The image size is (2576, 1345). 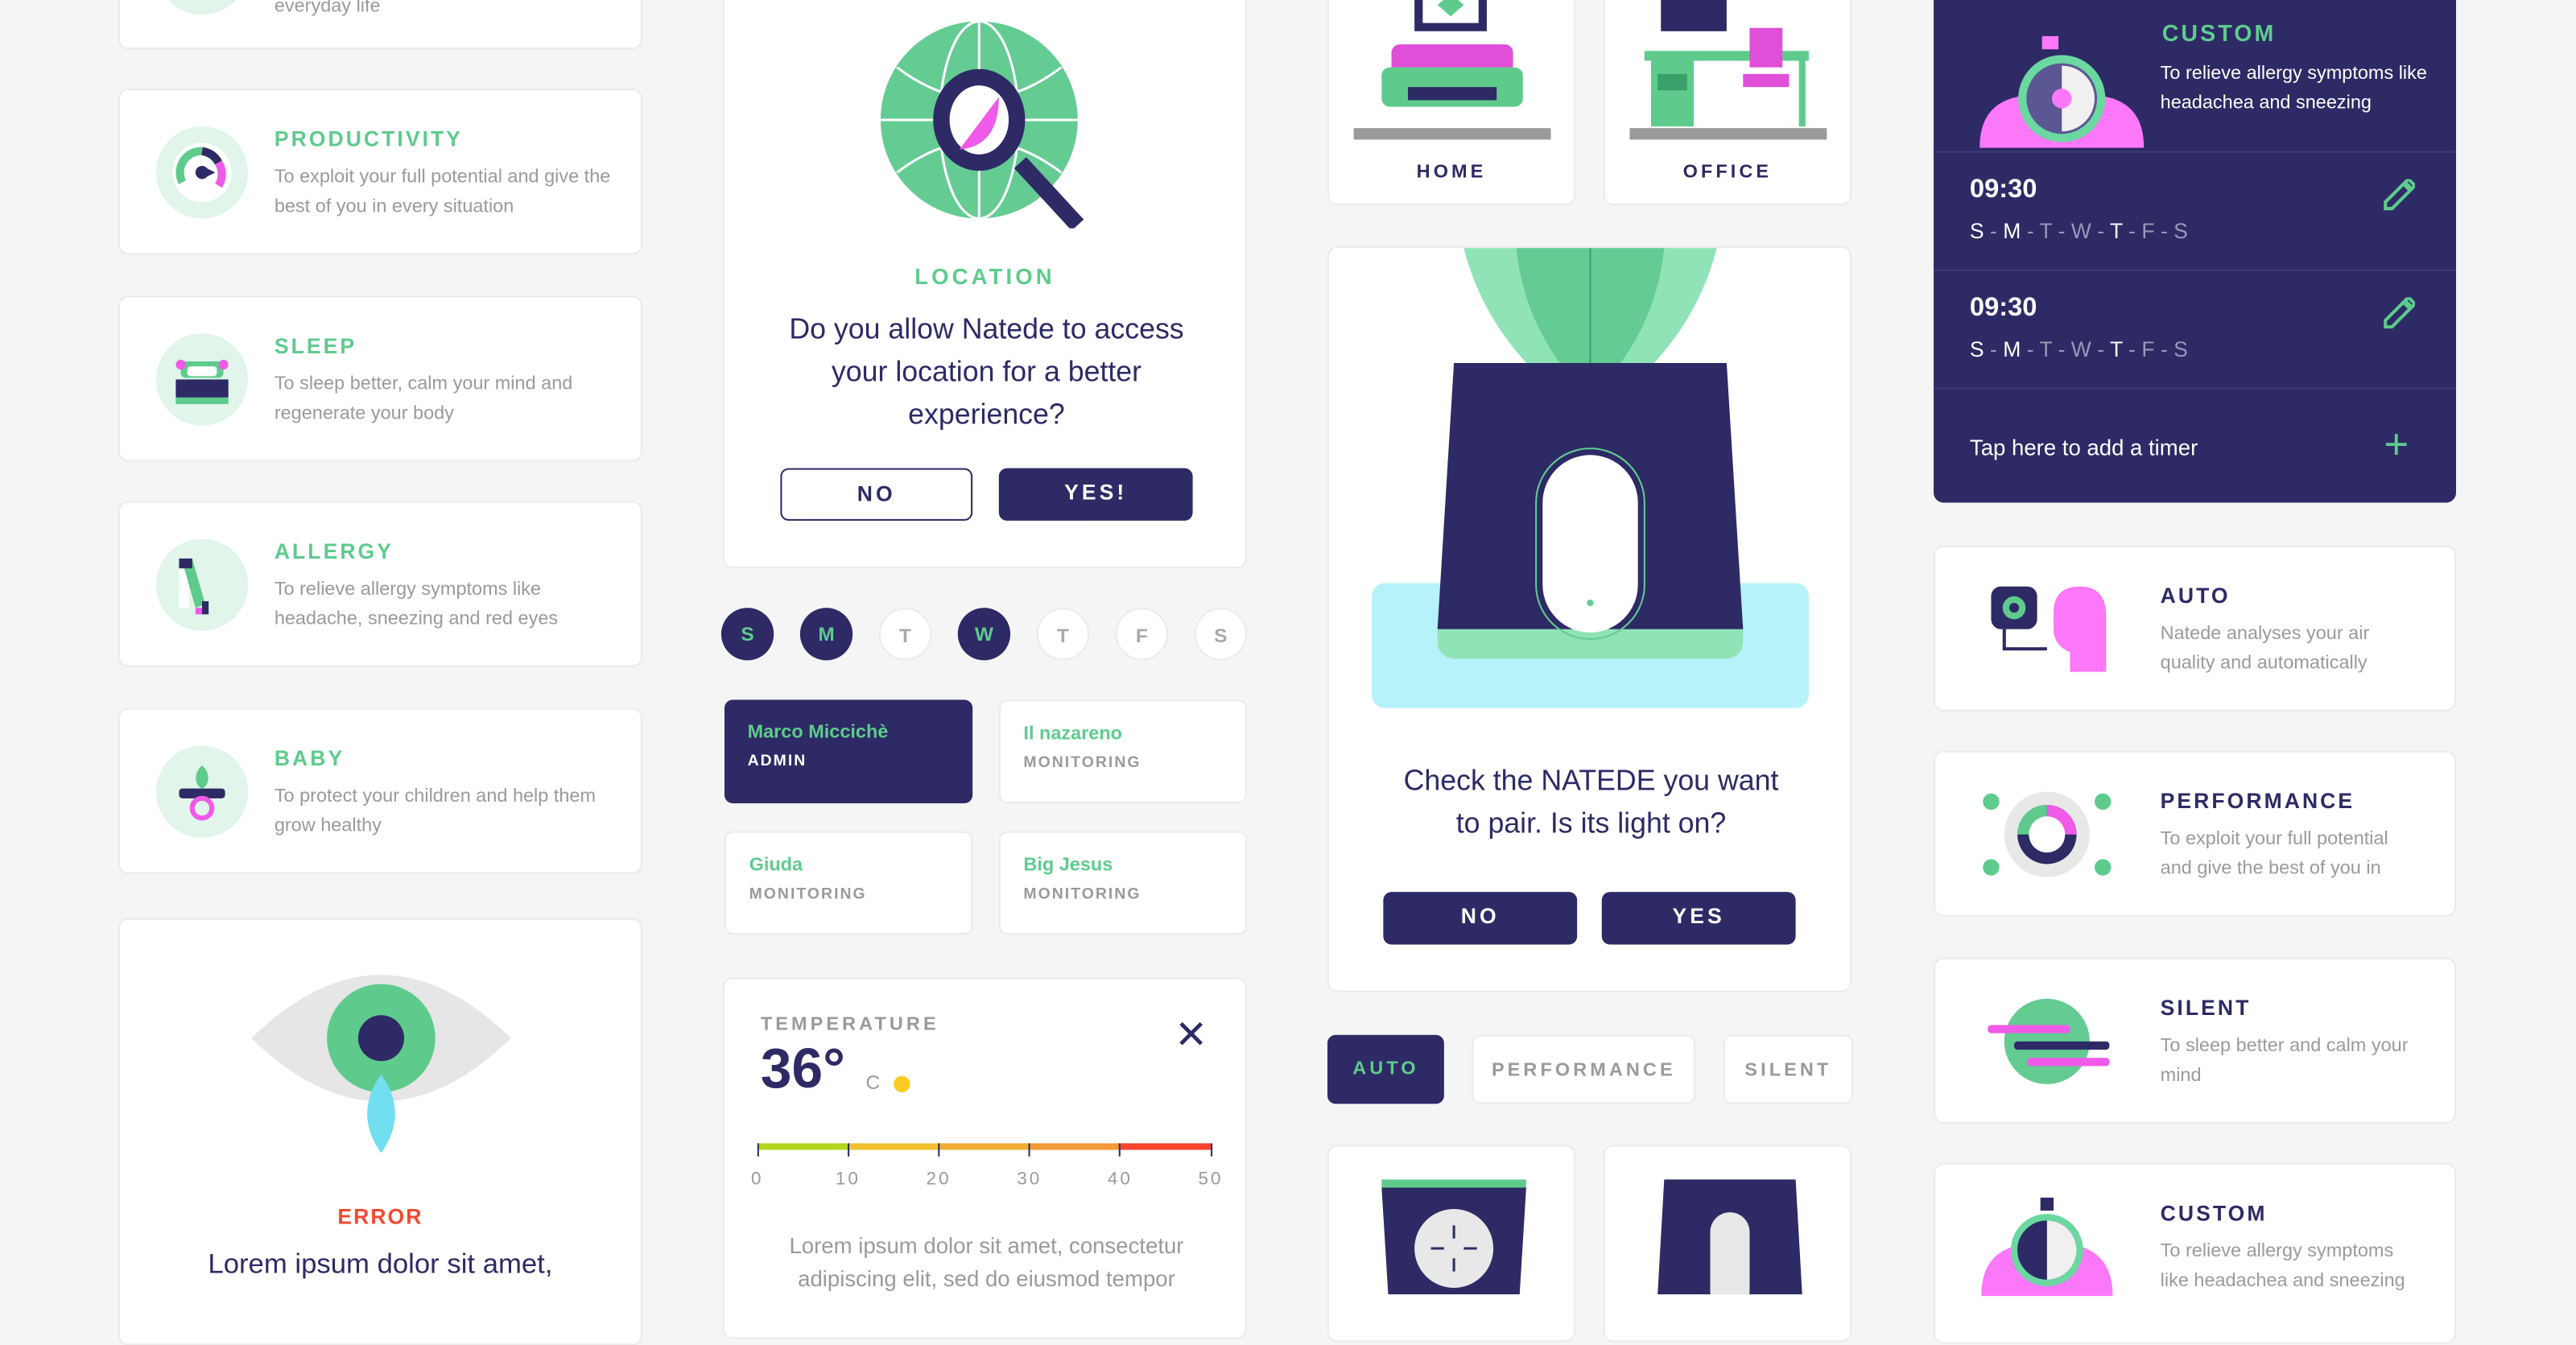 I want to click on mode-title: SILENT, so click(x=2206, y=1008).